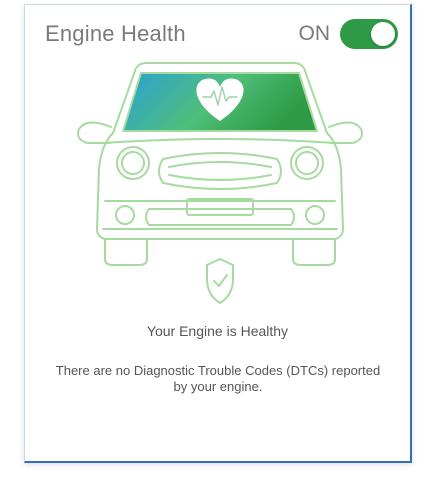 This screenshot has width=426, height=481. I want to click on toggle-state-label: ON, so click(314, 33).